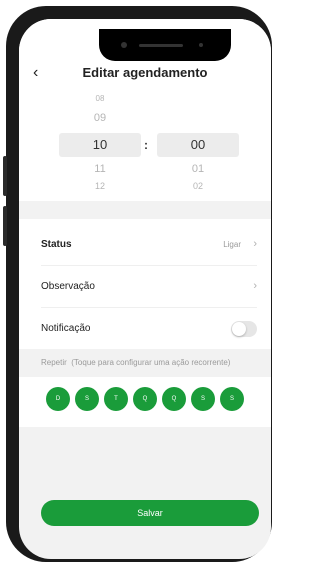  What do you see at coordinates (100, 169) in the screenshot?
I see `hour-option: 11` at bounding box center [100, 169].